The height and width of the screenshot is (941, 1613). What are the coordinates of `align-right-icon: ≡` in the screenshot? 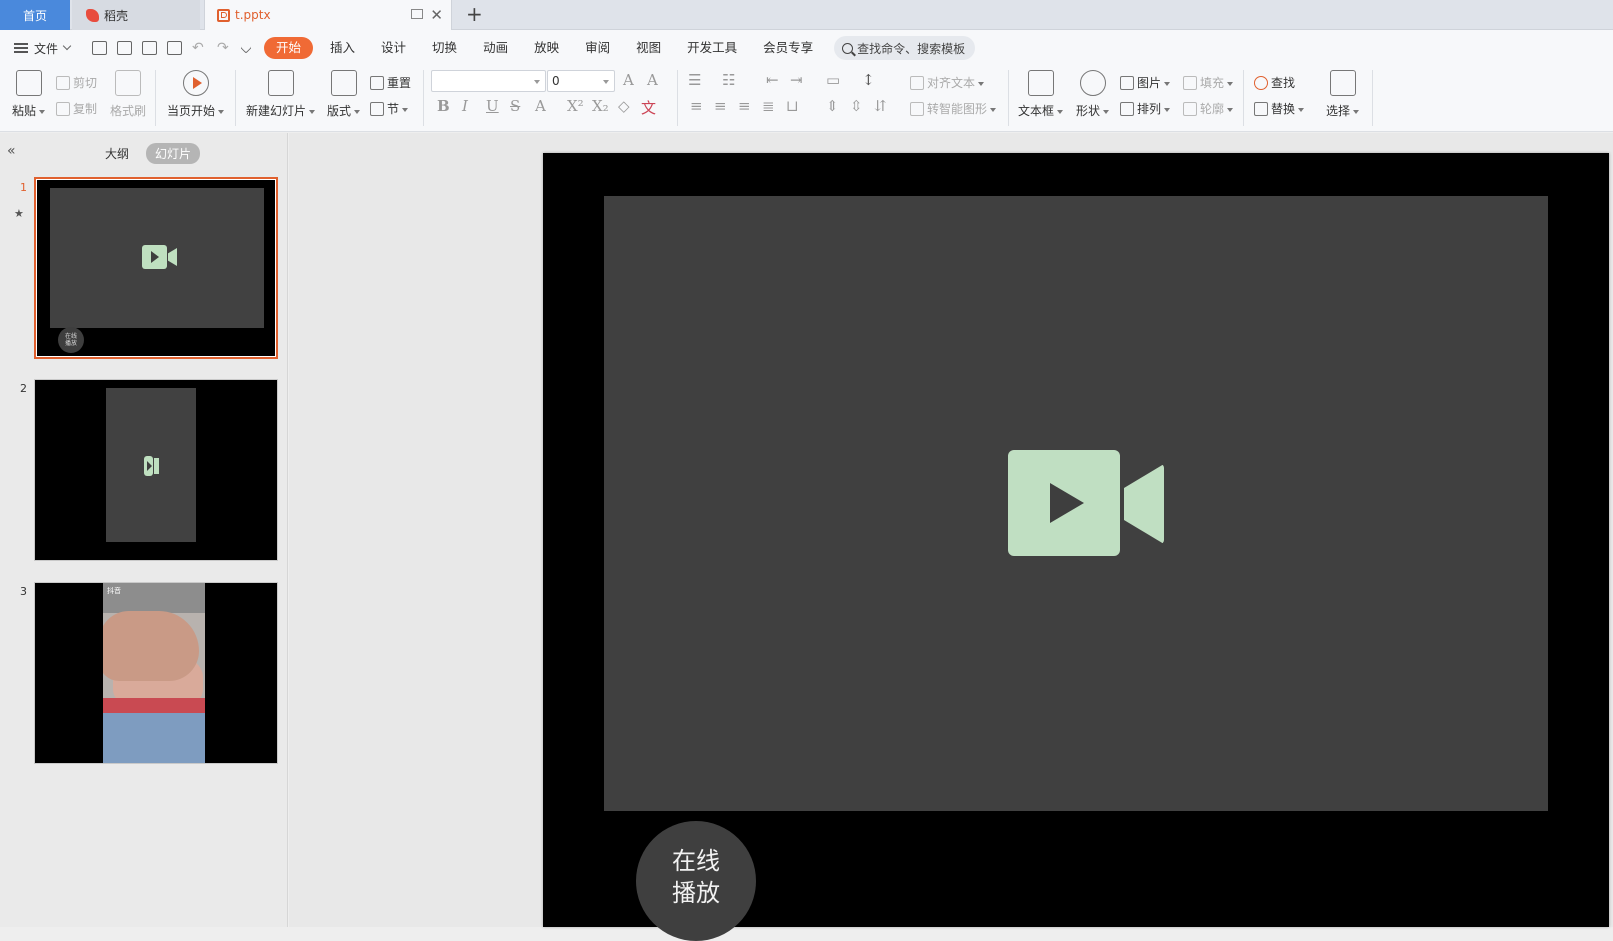 It's located at (744, 106).